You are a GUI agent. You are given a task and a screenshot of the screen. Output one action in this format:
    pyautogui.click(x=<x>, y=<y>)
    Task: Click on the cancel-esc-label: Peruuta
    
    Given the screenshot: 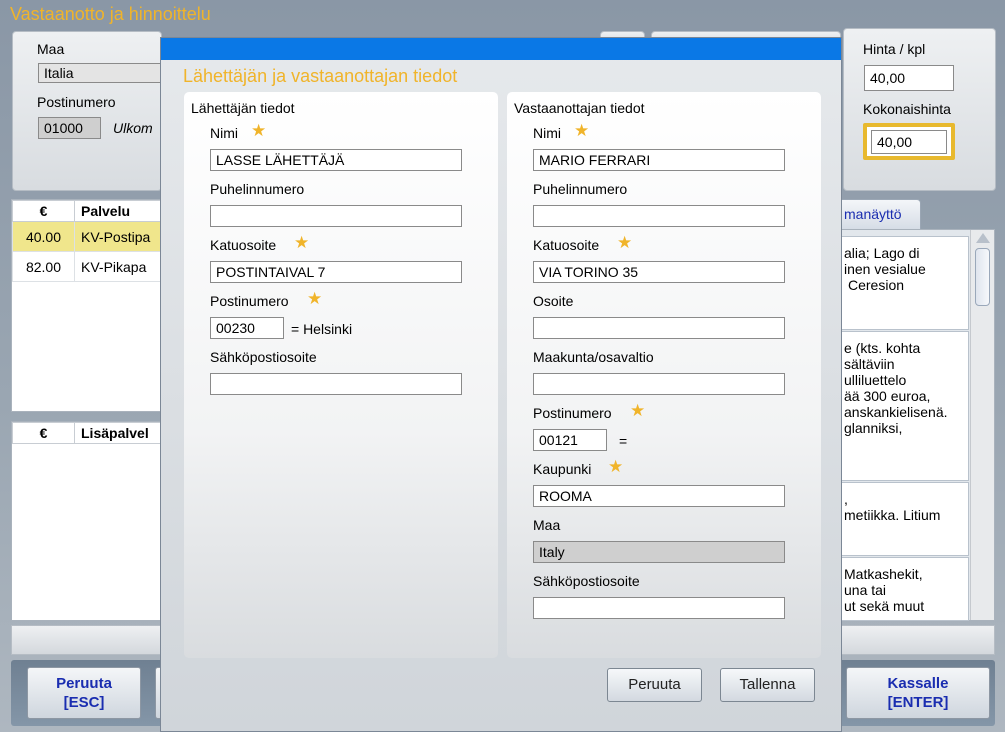 What is the action you would take?
    pyautogui.click(x=84, y=683)
    